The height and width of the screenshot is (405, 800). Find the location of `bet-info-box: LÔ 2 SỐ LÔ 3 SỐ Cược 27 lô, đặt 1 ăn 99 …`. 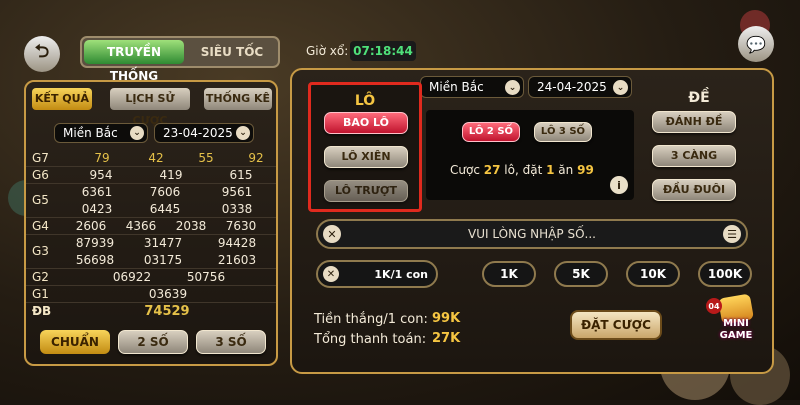

bet-info-box: LÔ 2 SỐ LÔ 3 SỐ Cược 27 lô, đặt 1 ăn 99 … is located at coordinates (530, 155).